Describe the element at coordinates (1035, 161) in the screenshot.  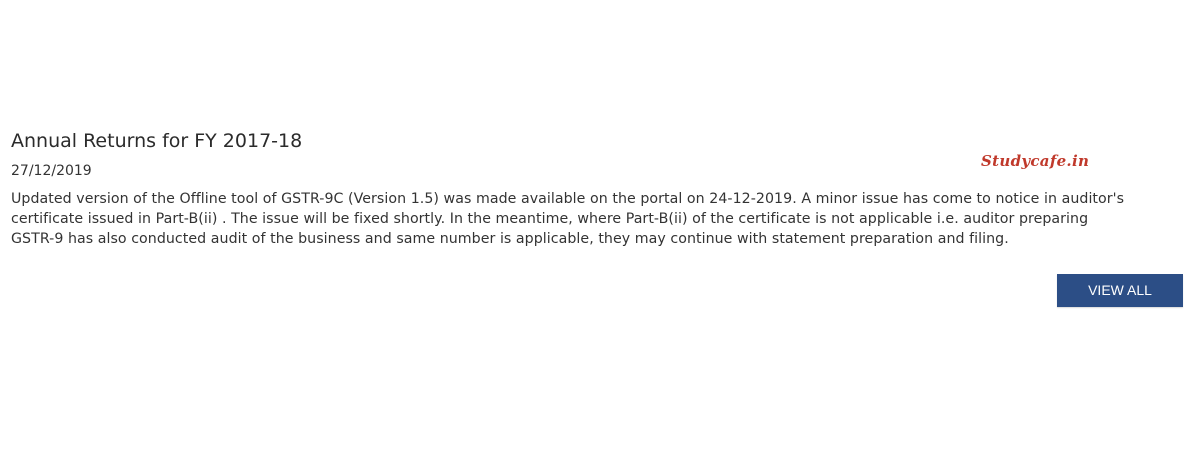
I see `watermark-logo: Studycafe.in` at that location.